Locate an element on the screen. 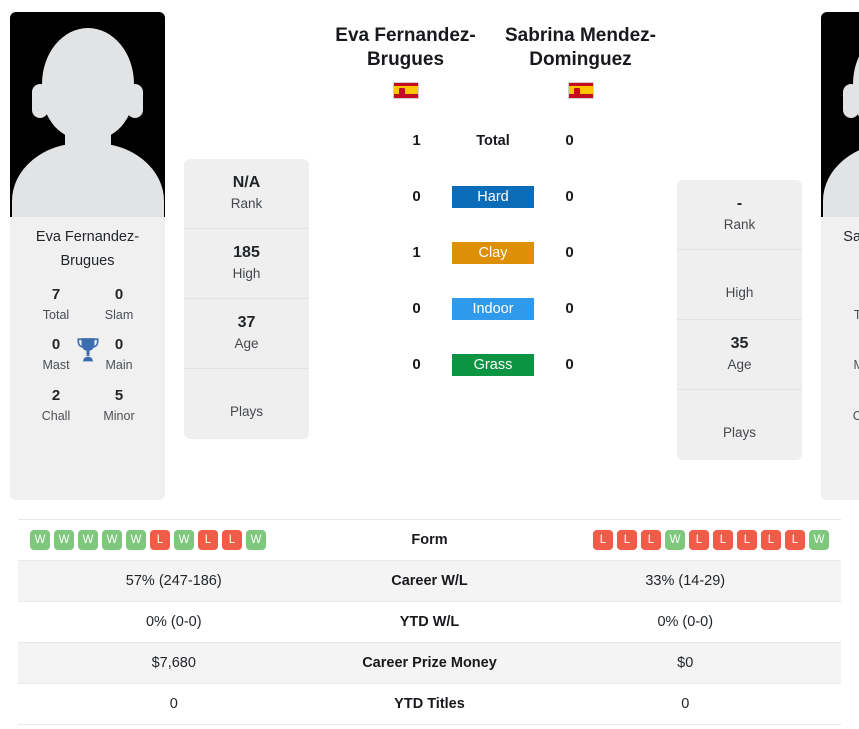 This screenshot has width=859, height=729. surface-badge-clay: Clay is located at coordinates (493, 252).